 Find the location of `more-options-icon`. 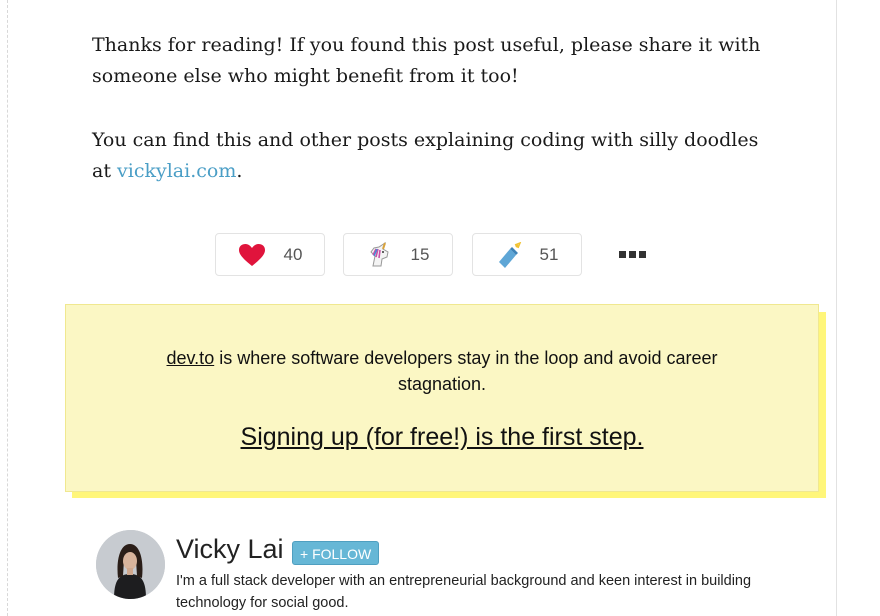

more-options-icon is located at coordinates (634, 254).